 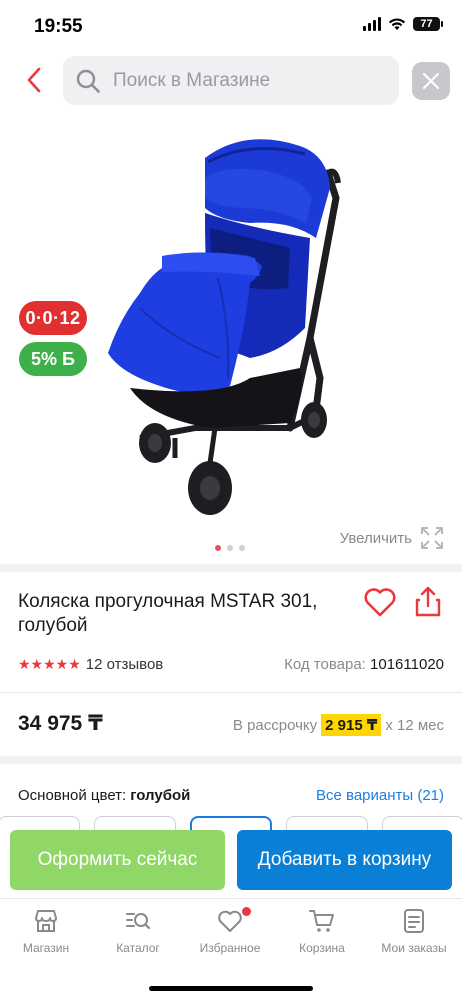 I want to click on zoom-button: Увеличить, so click(x=392, y=538).